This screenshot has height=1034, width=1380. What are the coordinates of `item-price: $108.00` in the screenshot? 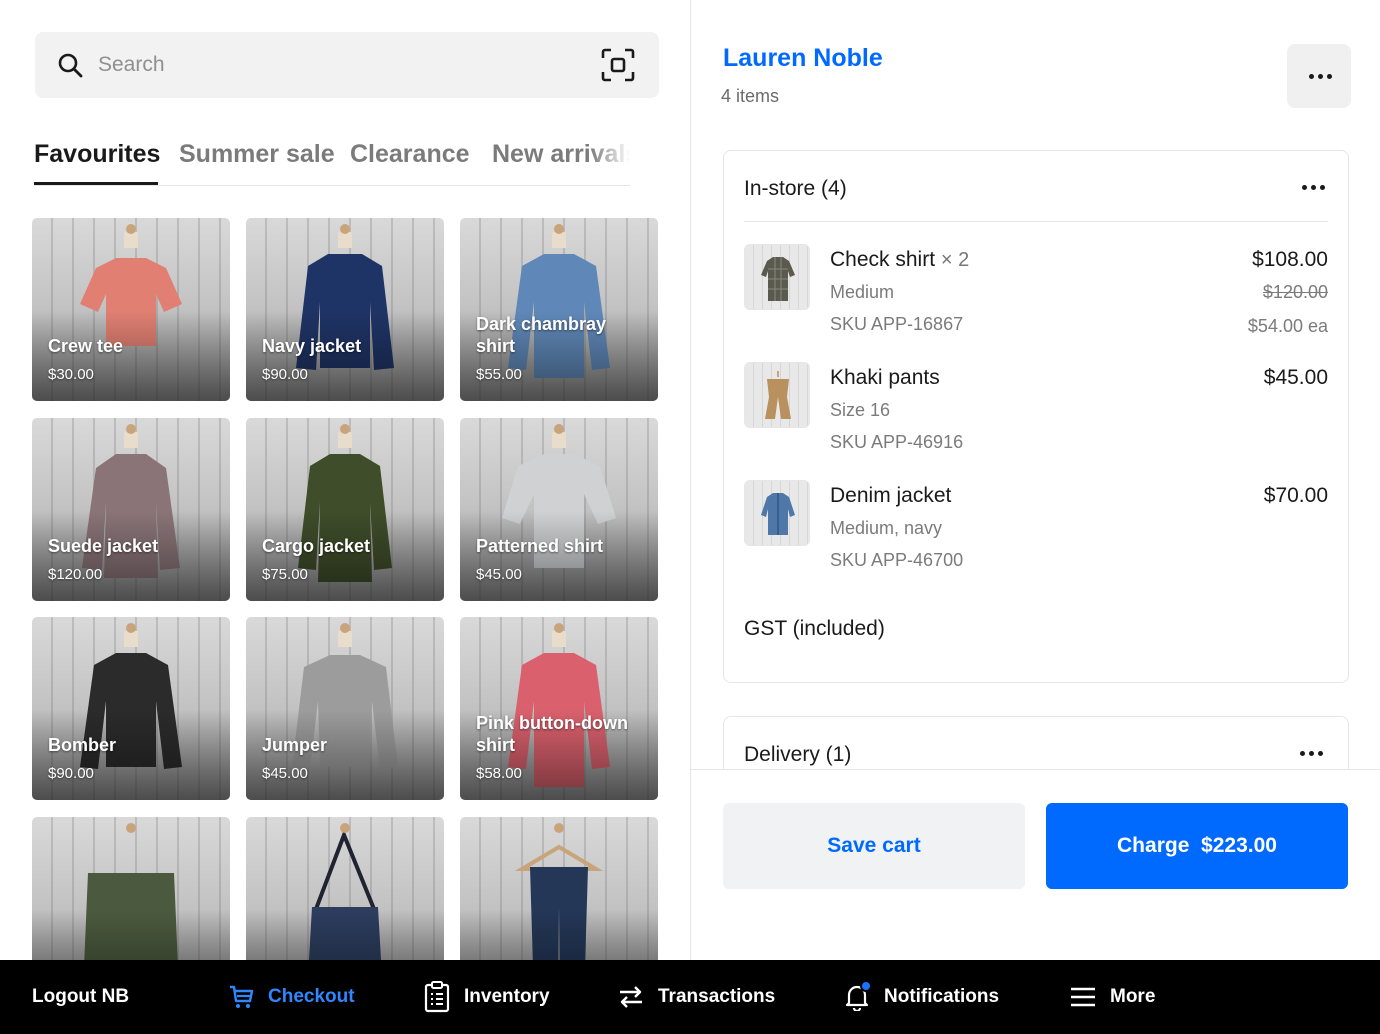 It's located at (1290, 259).